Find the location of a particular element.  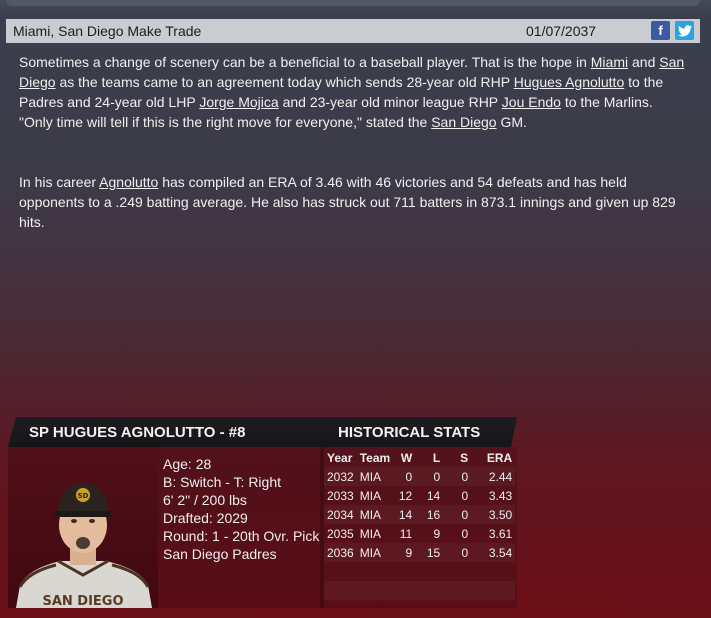

stats-cell-year: 2034 is located at coordinates (340, 514).